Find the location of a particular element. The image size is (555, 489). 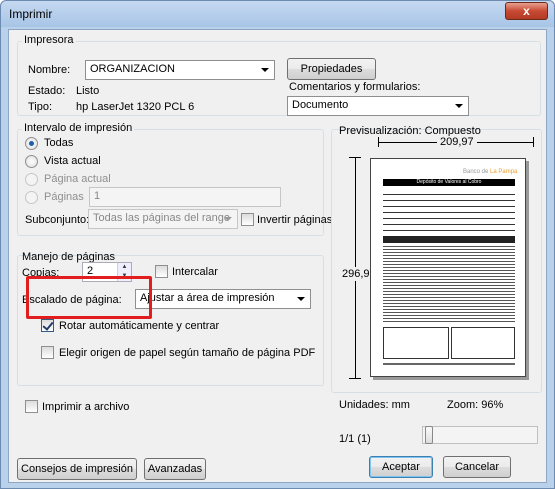

doc-brand-b: La Pampa is located at coordinates (504, 172).